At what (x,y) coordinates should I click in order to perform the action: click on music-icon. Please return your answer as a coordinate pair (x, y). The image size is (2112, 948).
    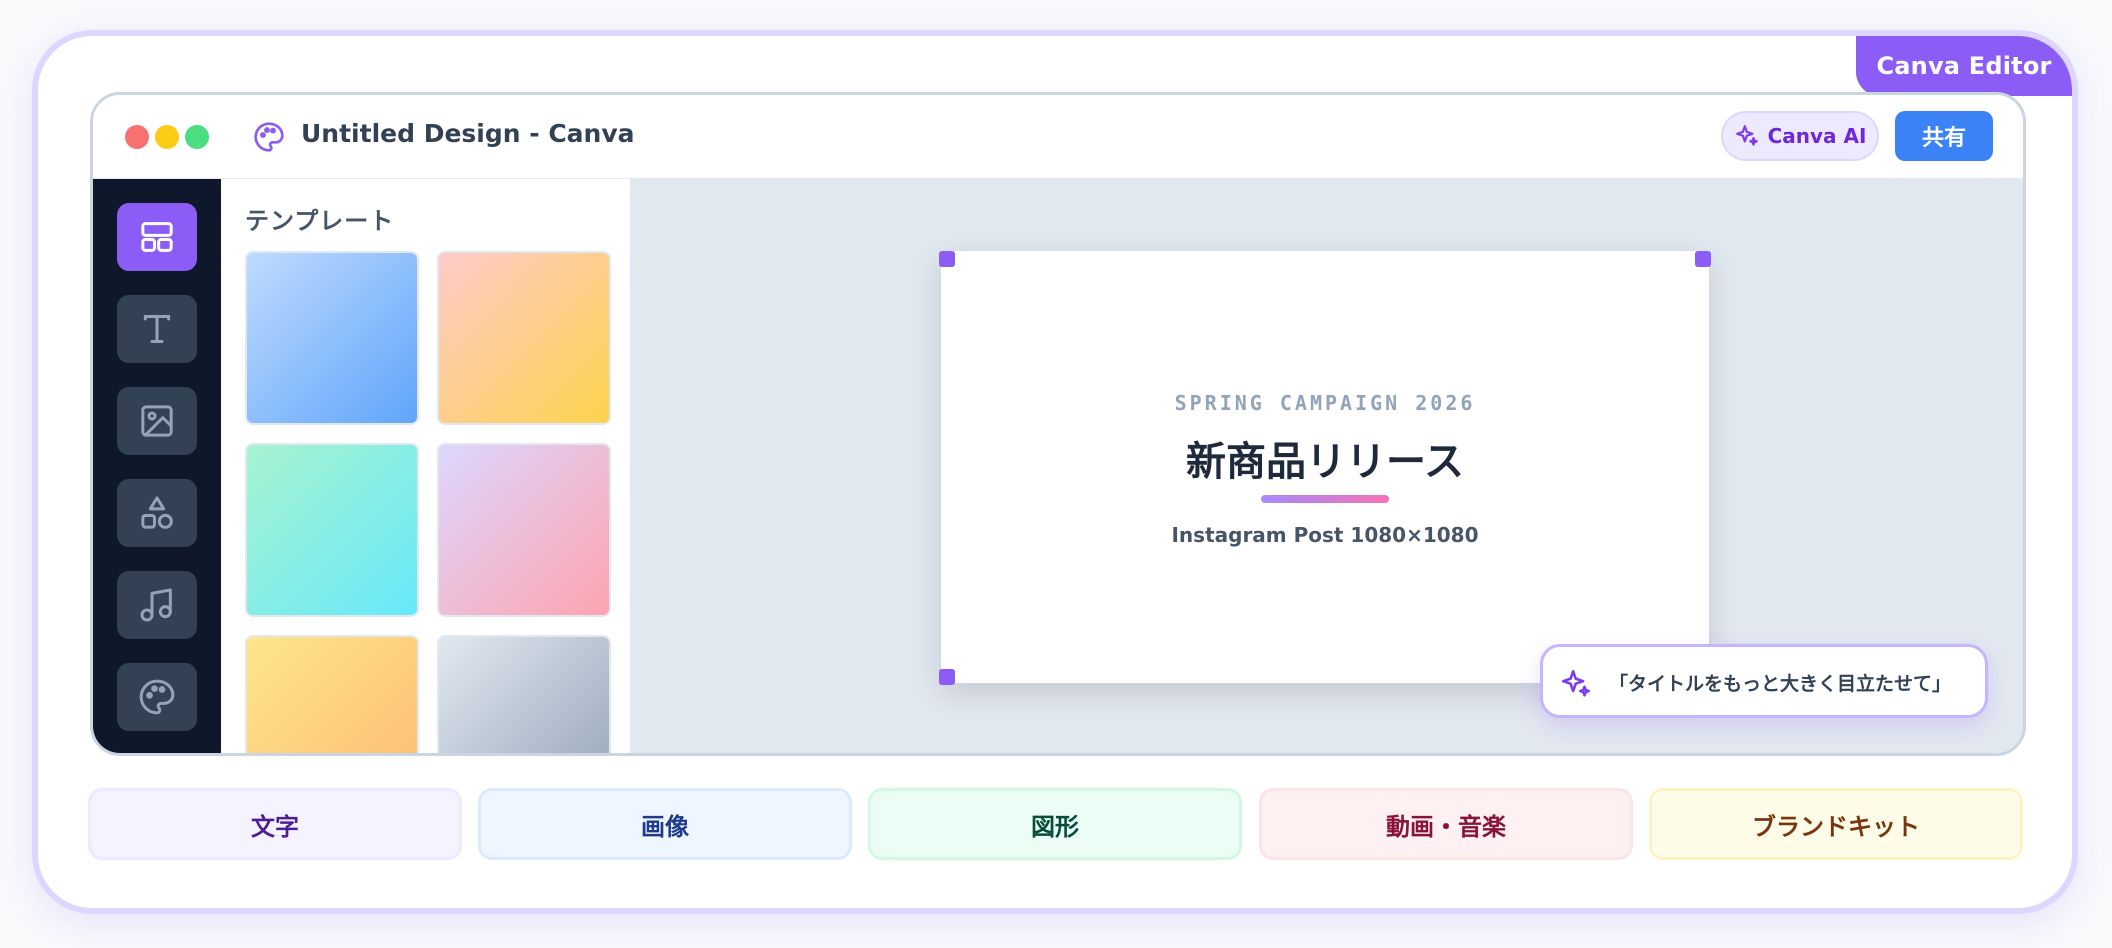
    Looking at the image, I should click on (156, 605).